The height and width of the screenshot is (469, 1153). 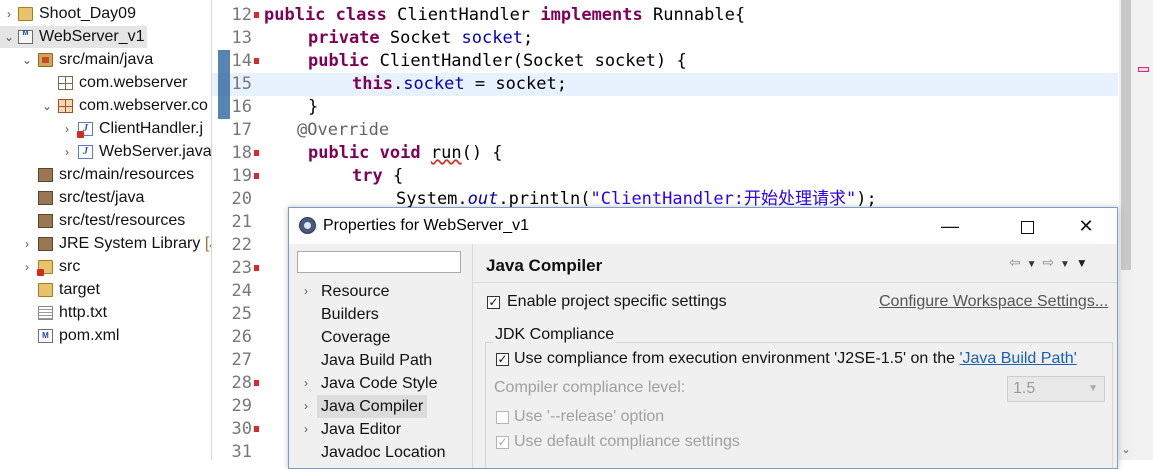 I want to click on java-file-icon: J, so click(x=85, y=130).